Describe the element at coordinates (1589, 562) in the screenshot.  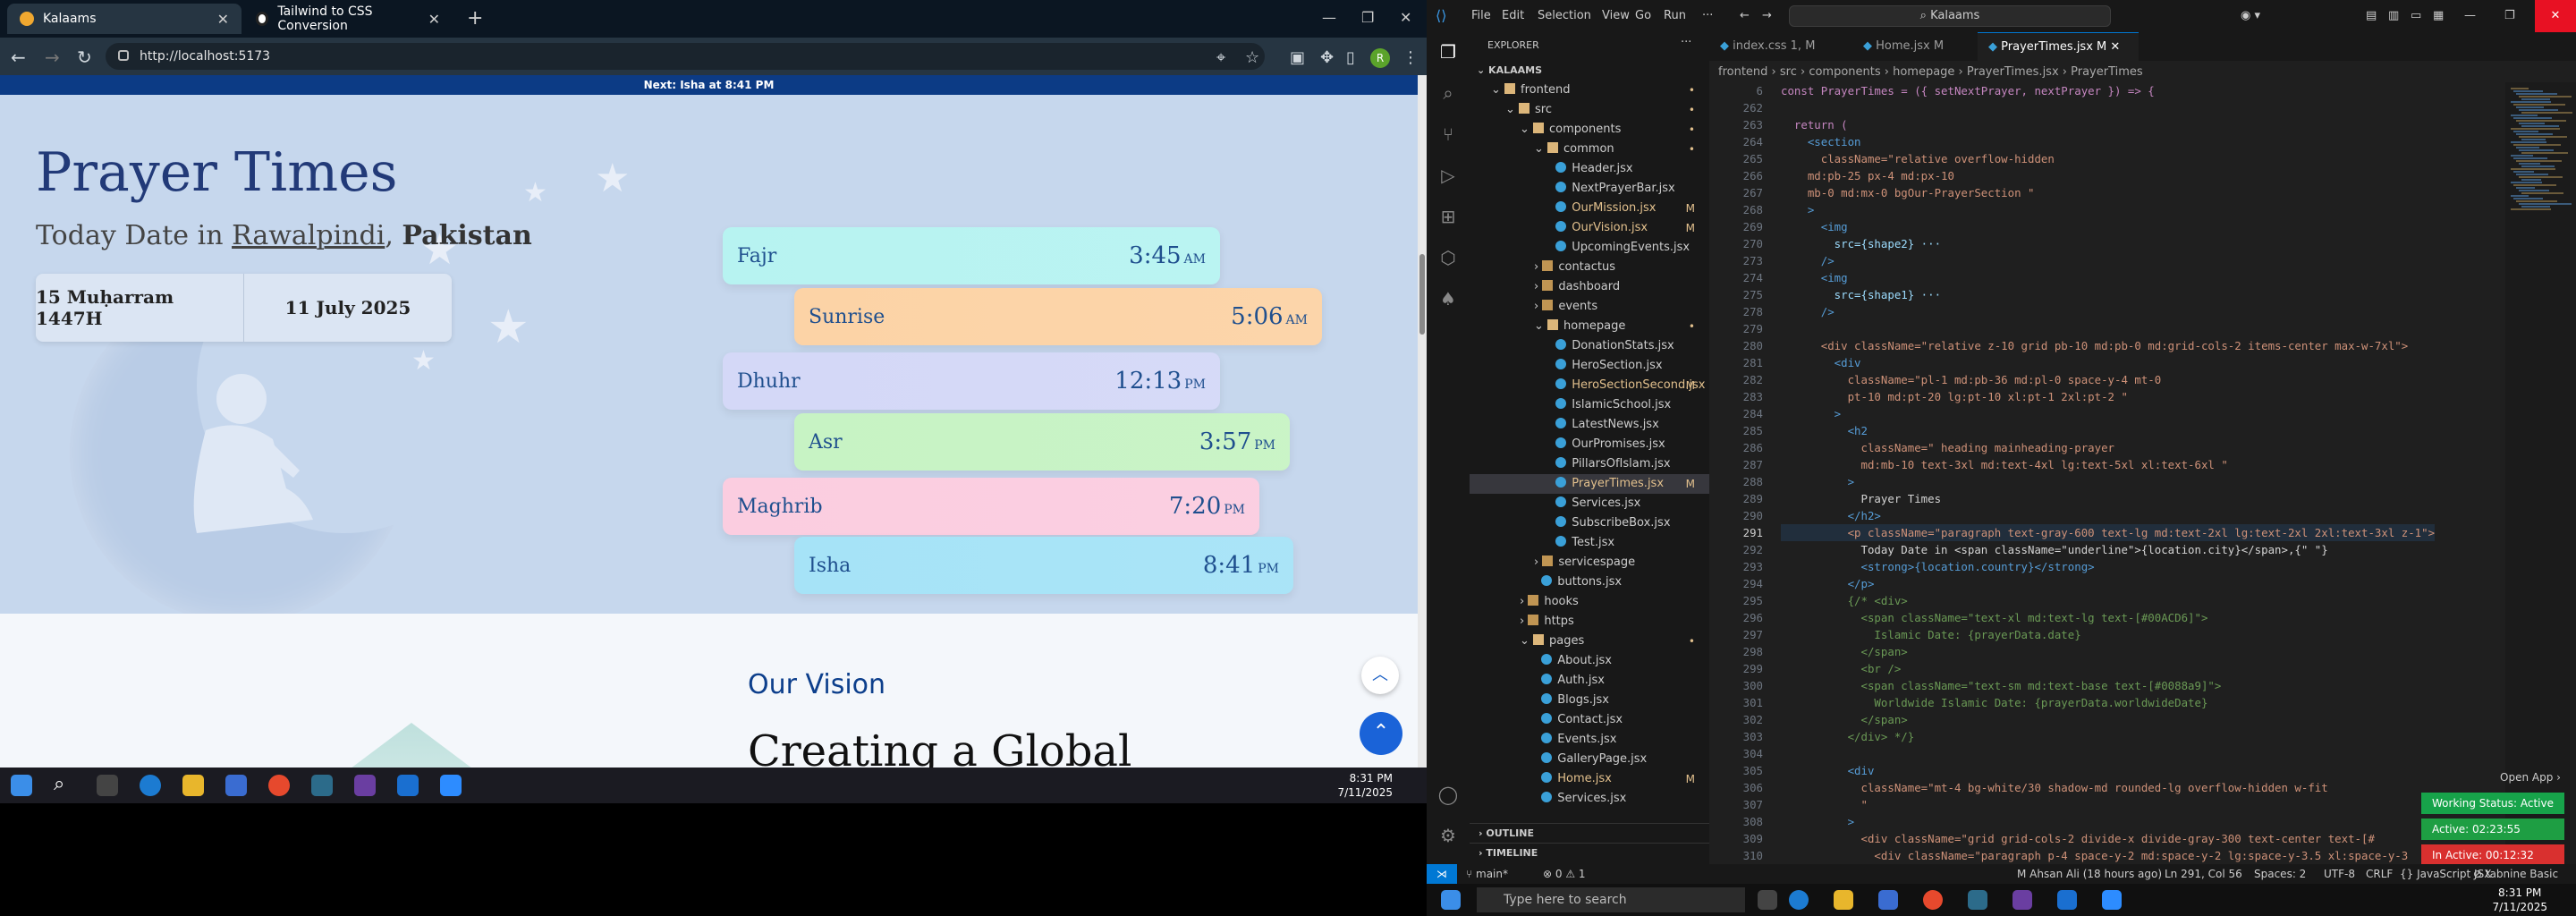
I see `folder-item: › servicespage` at that location.